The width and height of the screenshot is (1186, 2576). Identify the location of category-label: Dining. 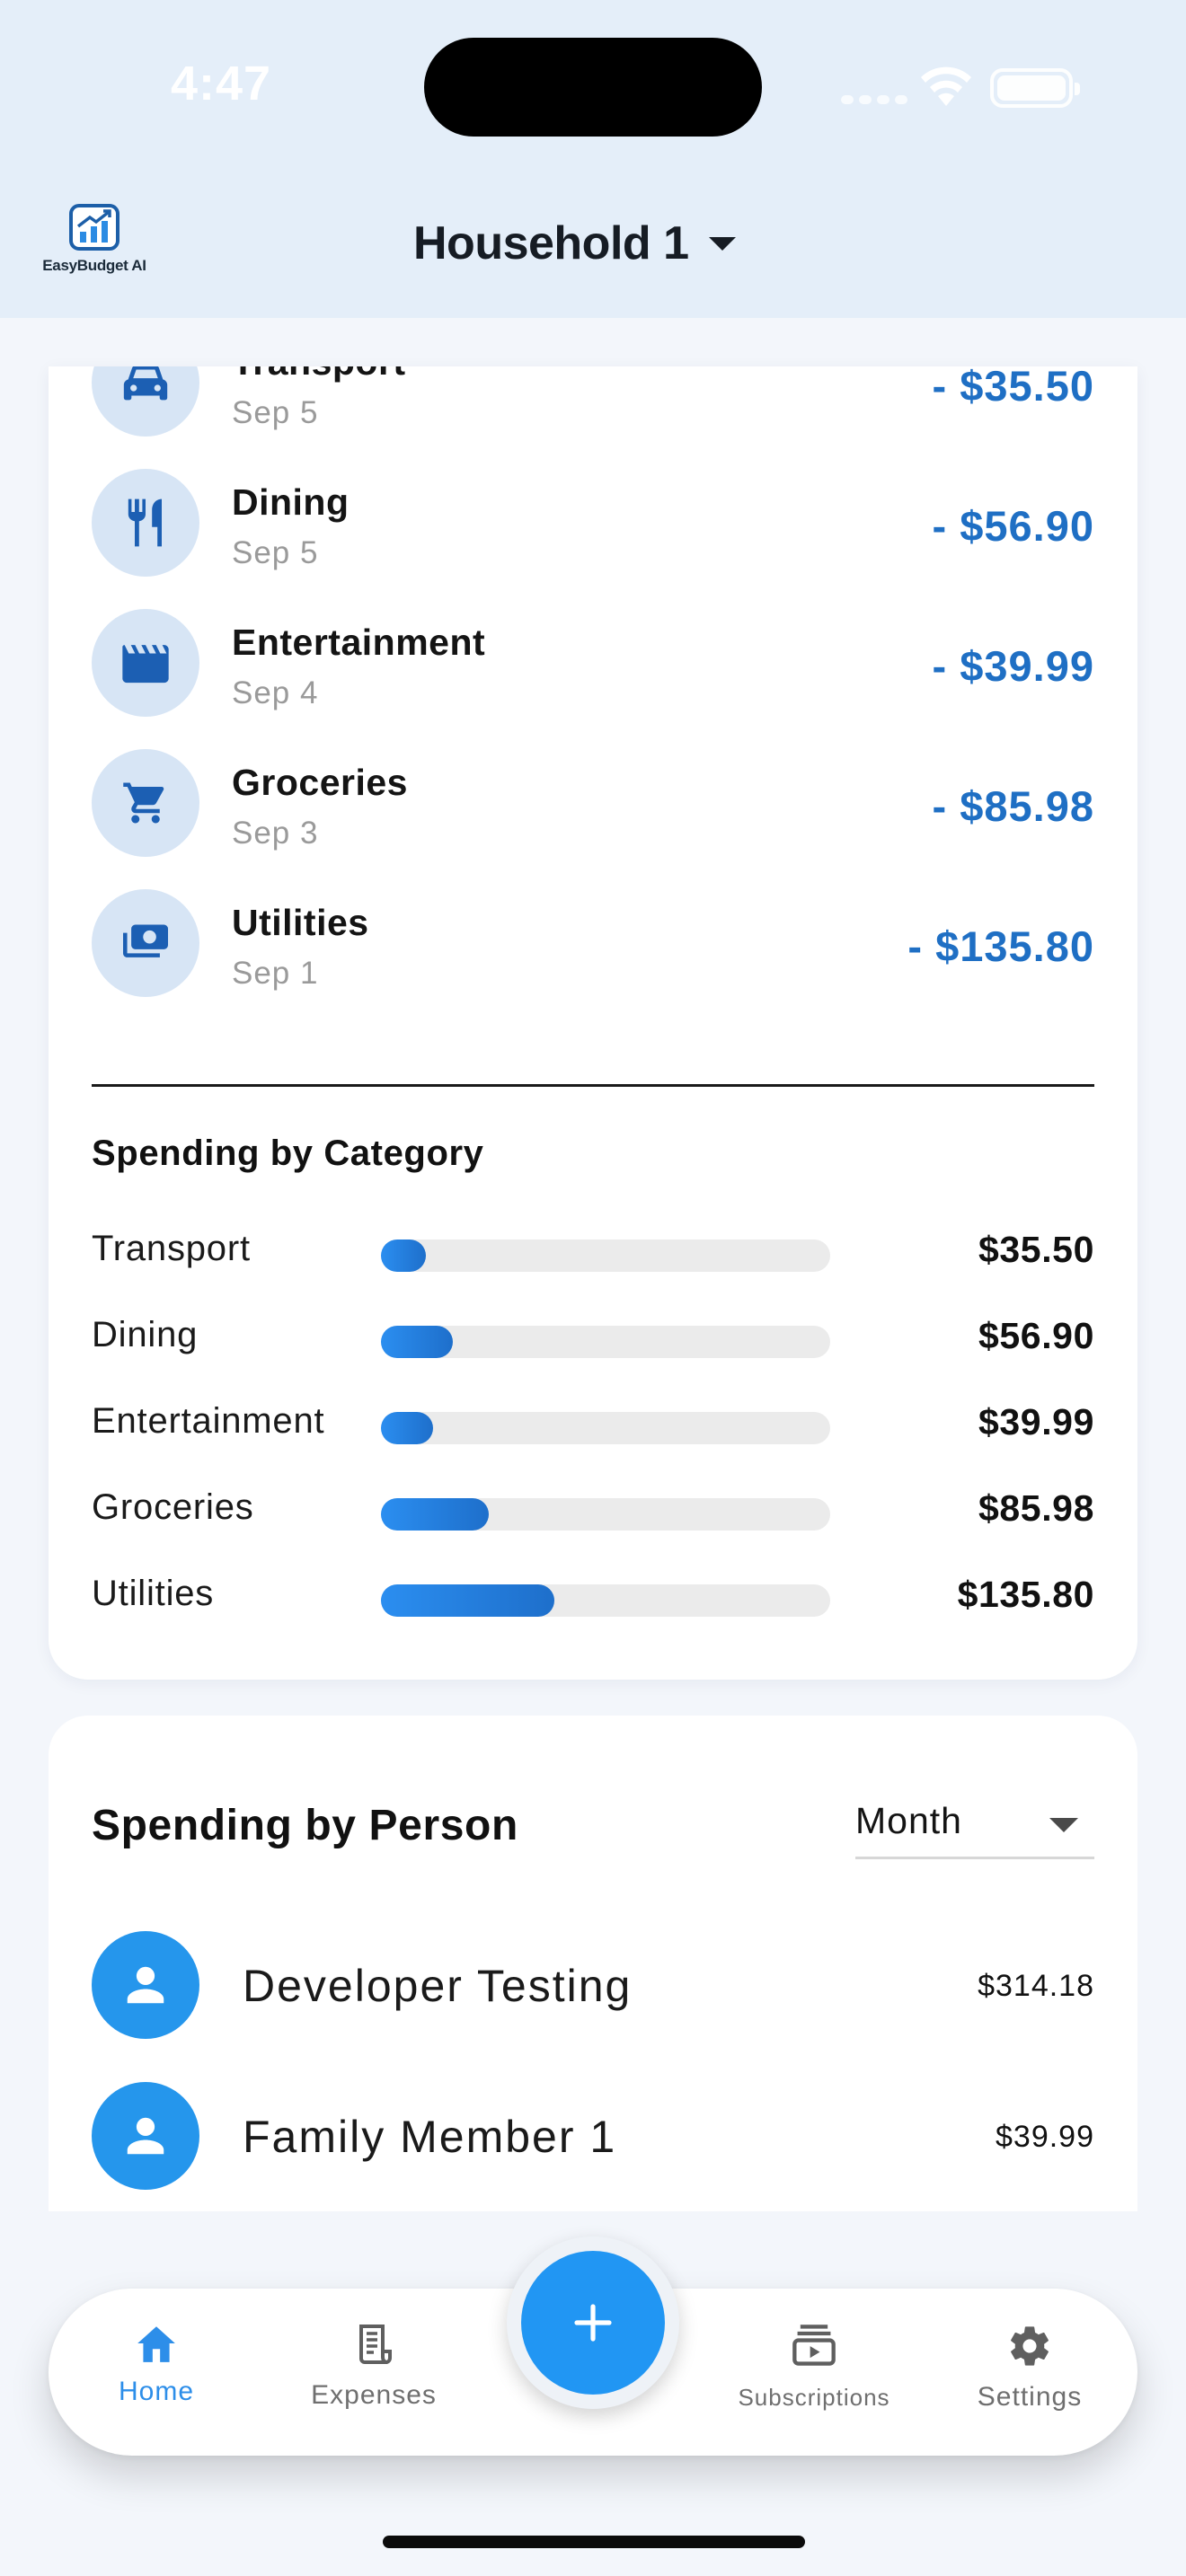
(145, 1334).